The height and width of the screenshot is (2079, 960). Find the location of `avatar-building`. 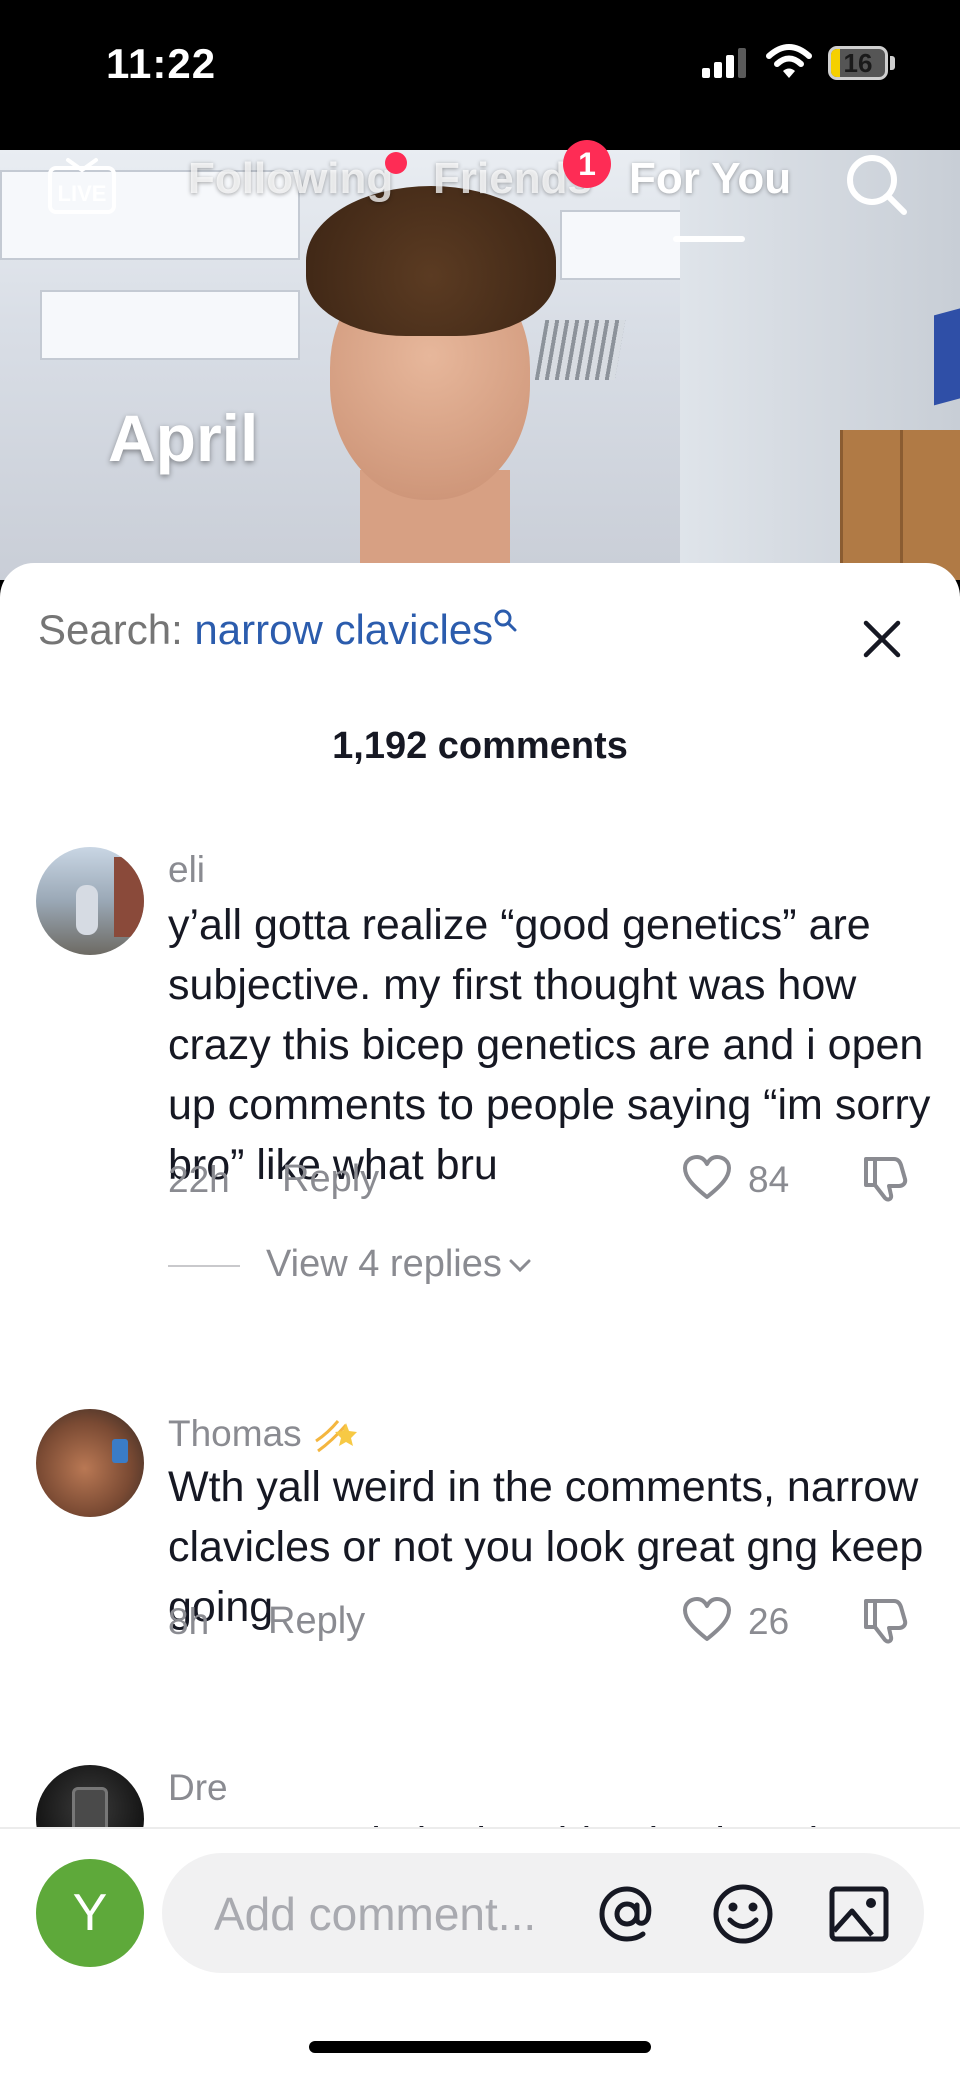

avatar-building is located at coordinates (129, 897).